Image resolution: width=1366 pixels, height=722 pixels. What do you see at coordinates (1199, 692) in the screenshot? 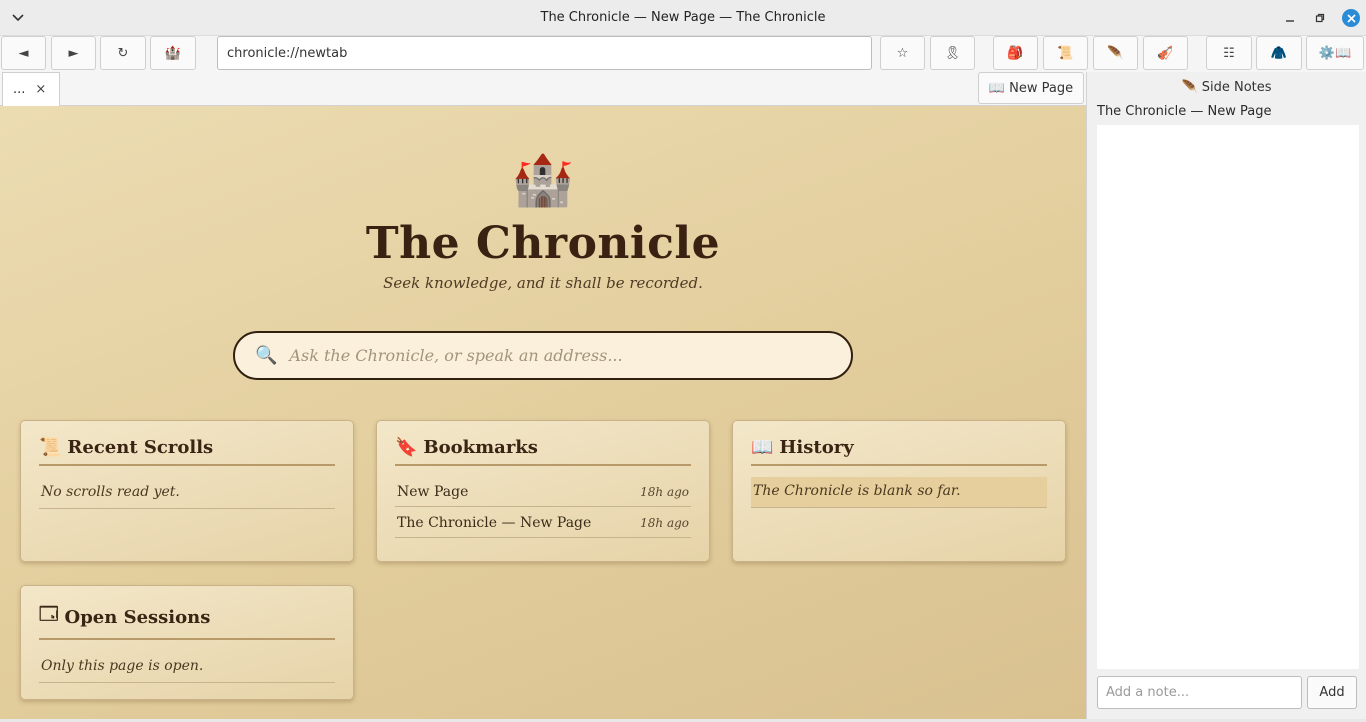
I see `add-note-input` at bounding box center [1199, 692].